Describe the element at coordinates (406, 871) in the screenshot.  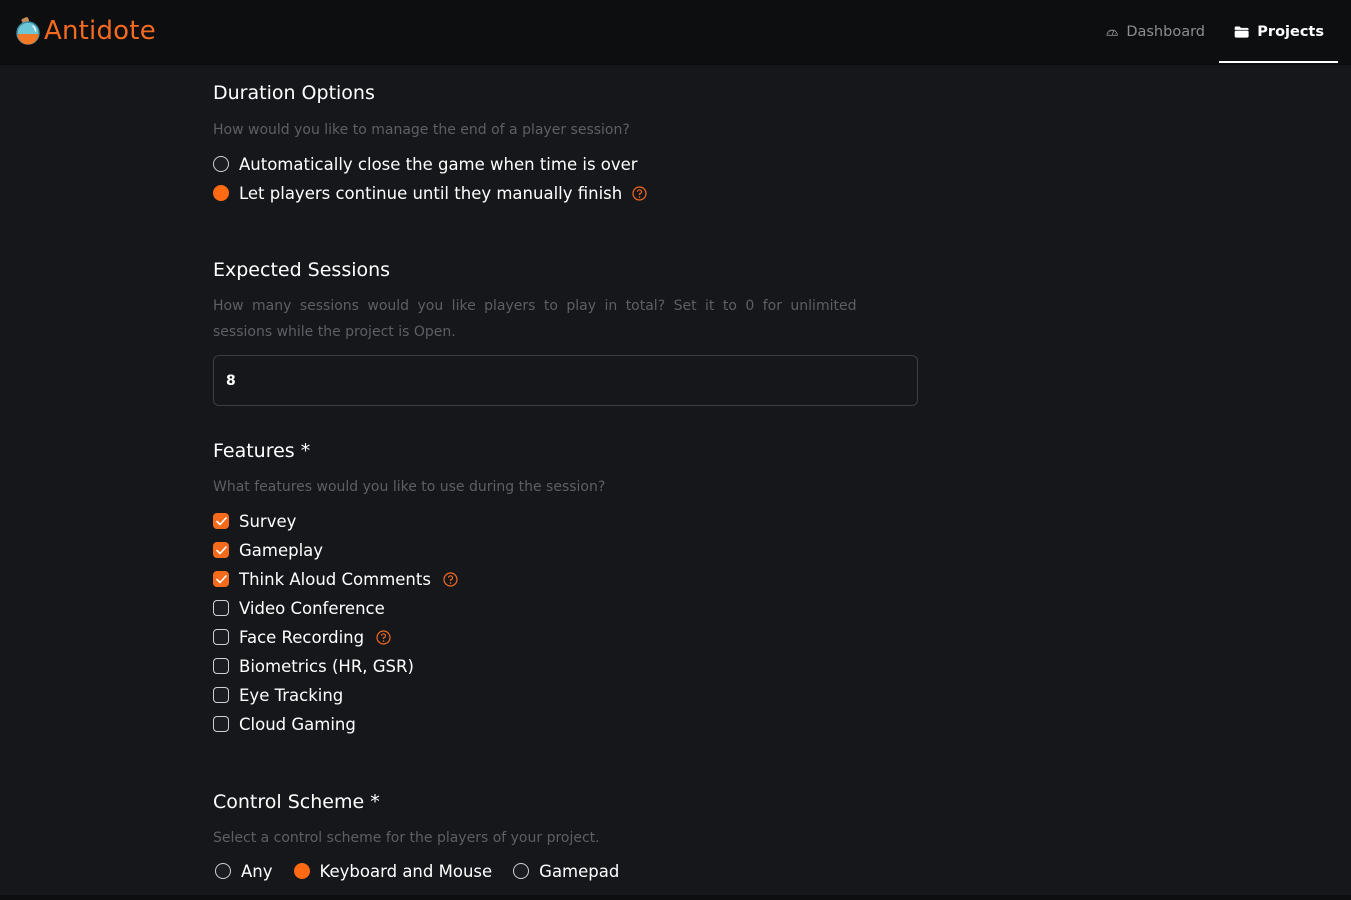
I see `option-label: Keyboard and Mouse` at that location.